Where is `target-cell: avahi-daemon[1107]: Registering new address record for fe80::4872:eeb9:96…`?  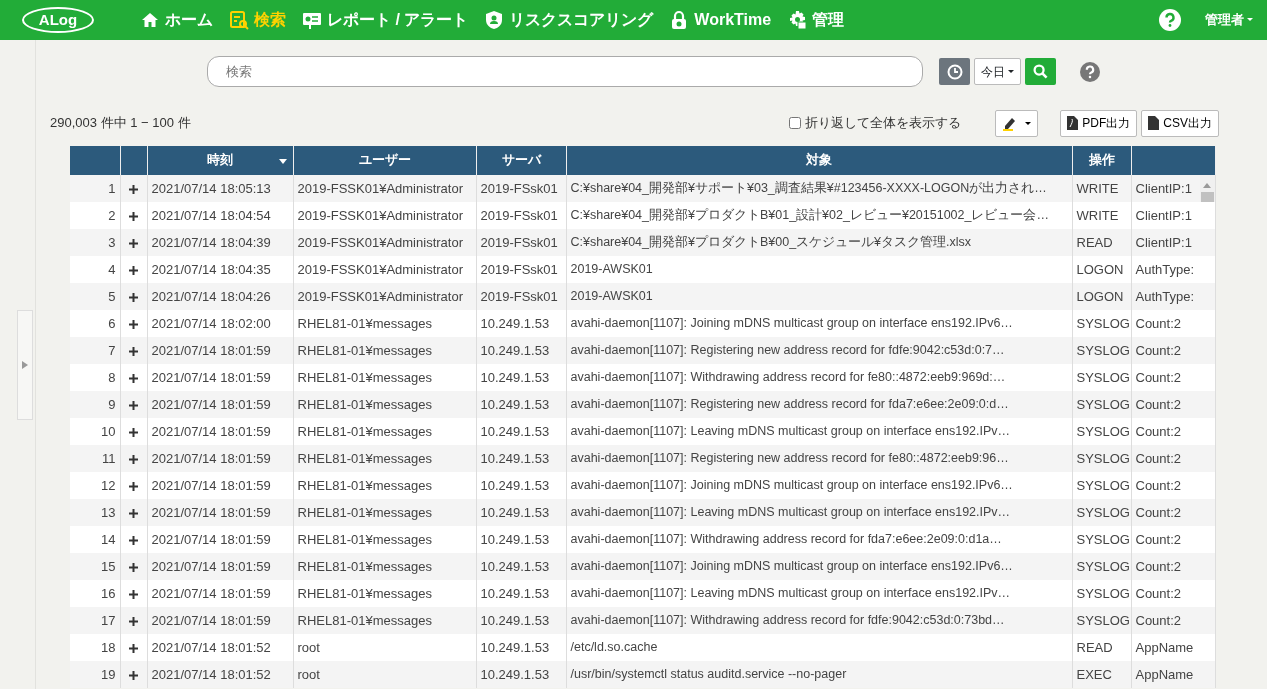 target-cell: avahi-daemon[1107]: Registering new address record for fe80::4872:eeb9:96… is located at coordinates (789, 458).